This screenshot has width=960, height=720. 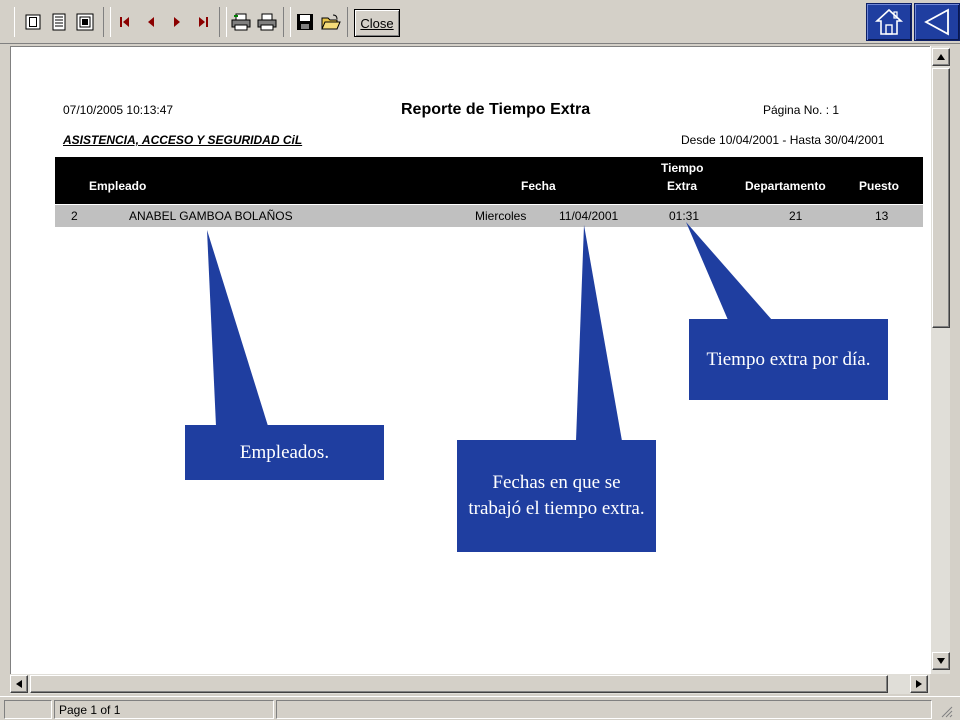 I want to click on print-button, so click(x=267, y=22).